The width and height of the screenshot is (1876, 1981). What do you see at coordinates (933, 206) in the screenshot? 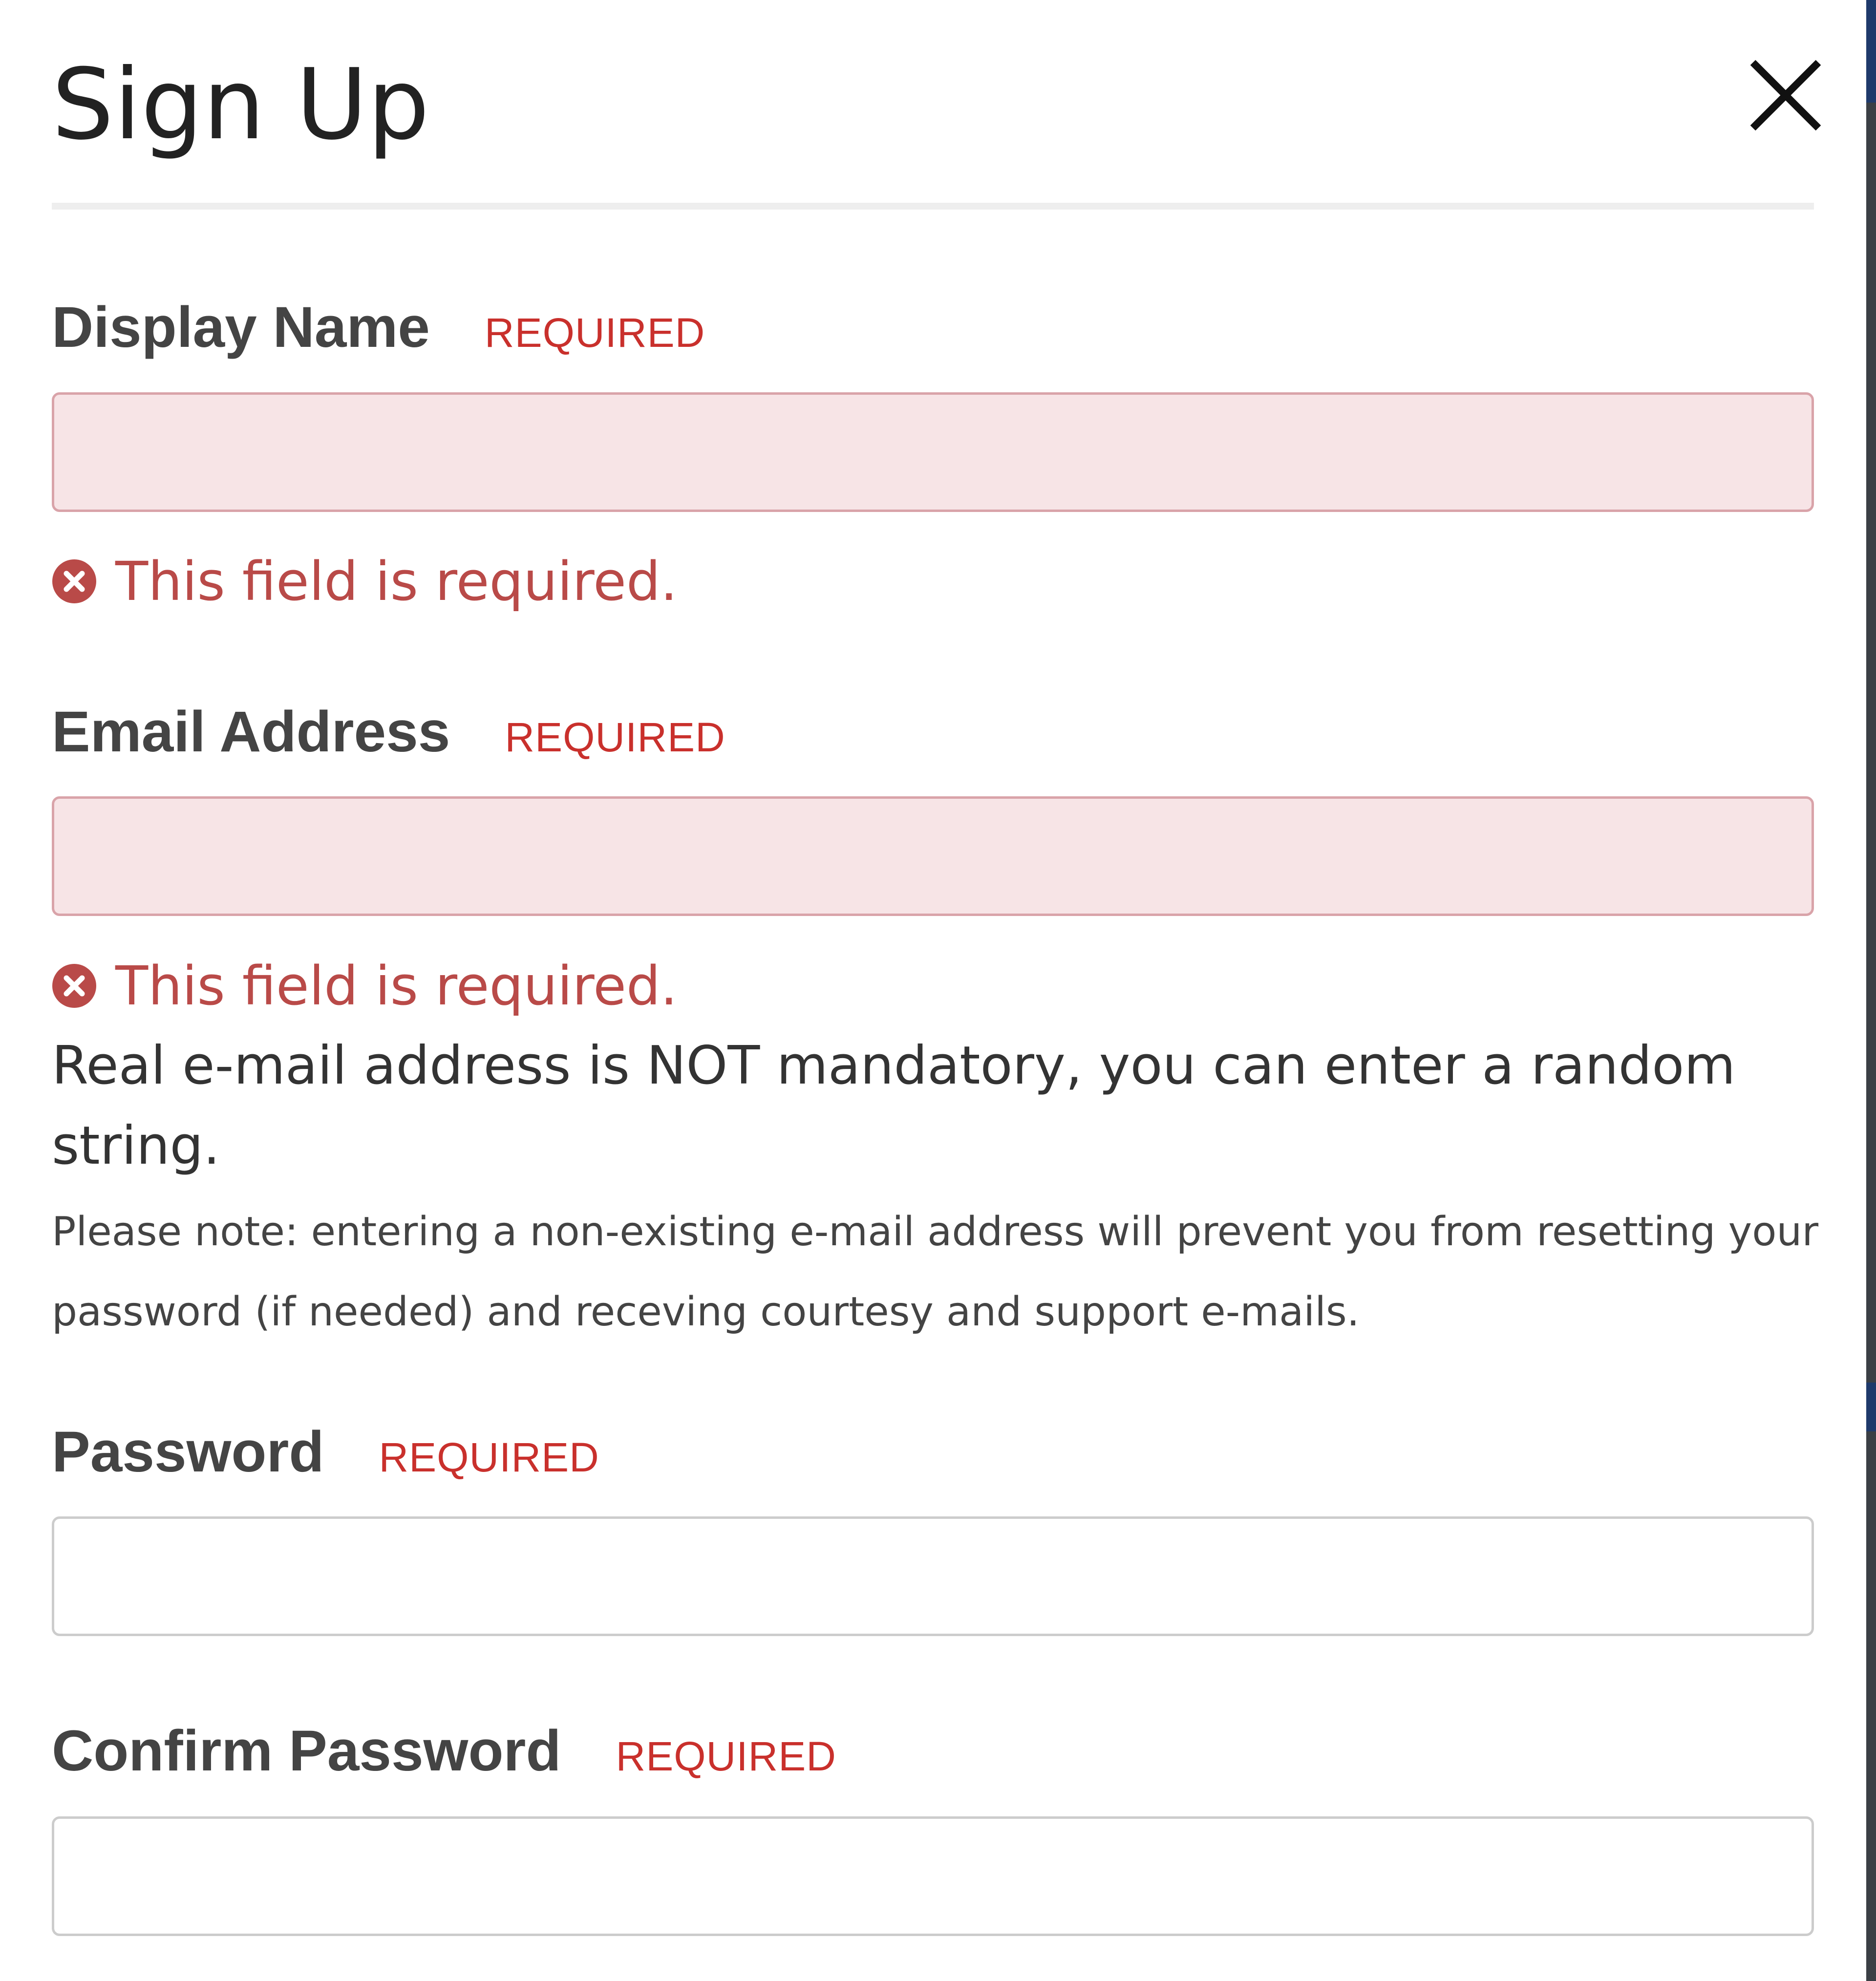
I see `header-divider` at bounding box center [933, 206].